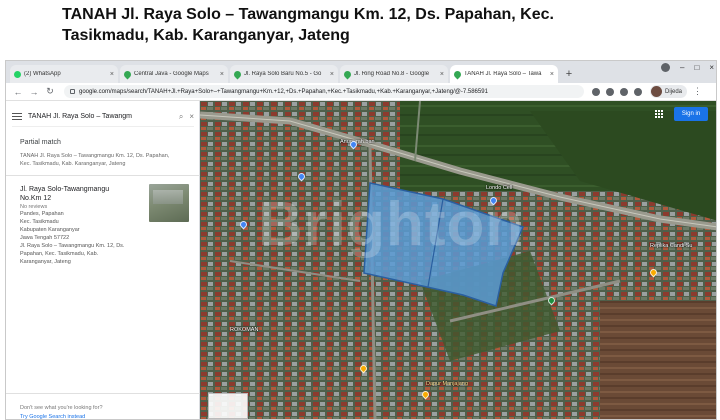 Image resolution: width=720 pixels, height=420 pixels. I want to click on tab-title: Jl. Ring Road No.8 - Google, so click(392, 74).